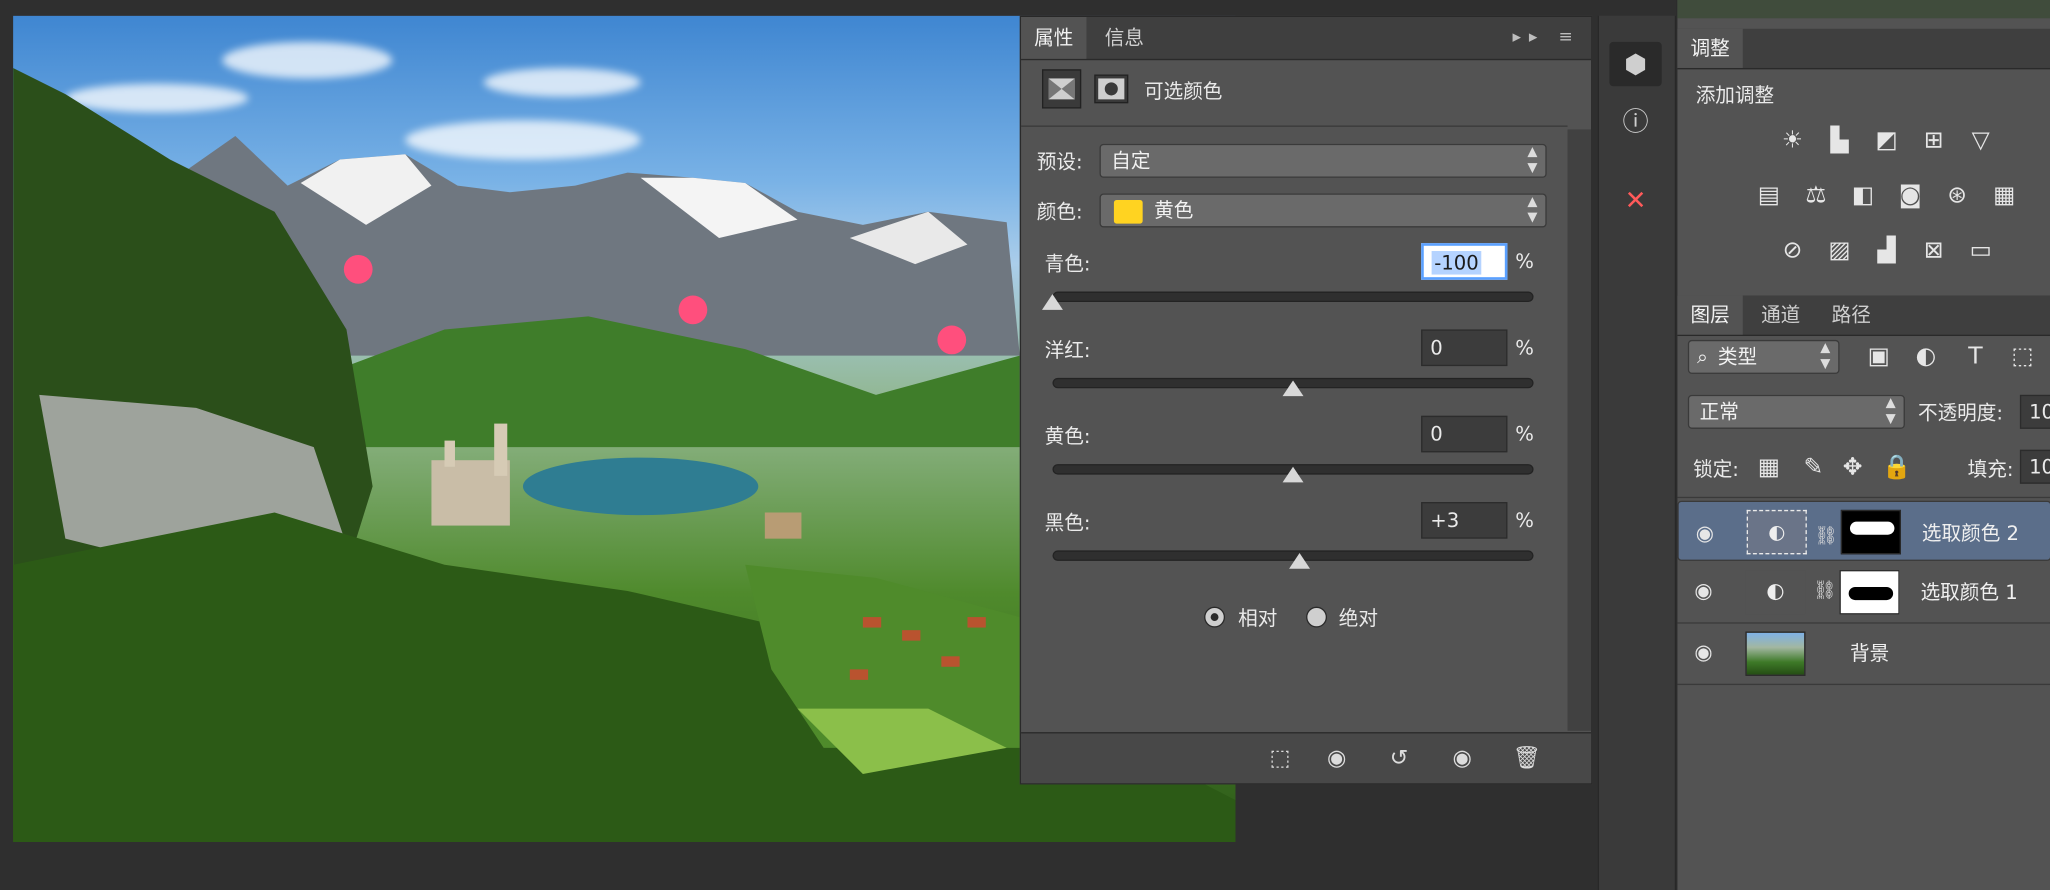 This screenshot has width=2050, height=890. I want to click on threshold-icon: ▟, so click(1886, 250).